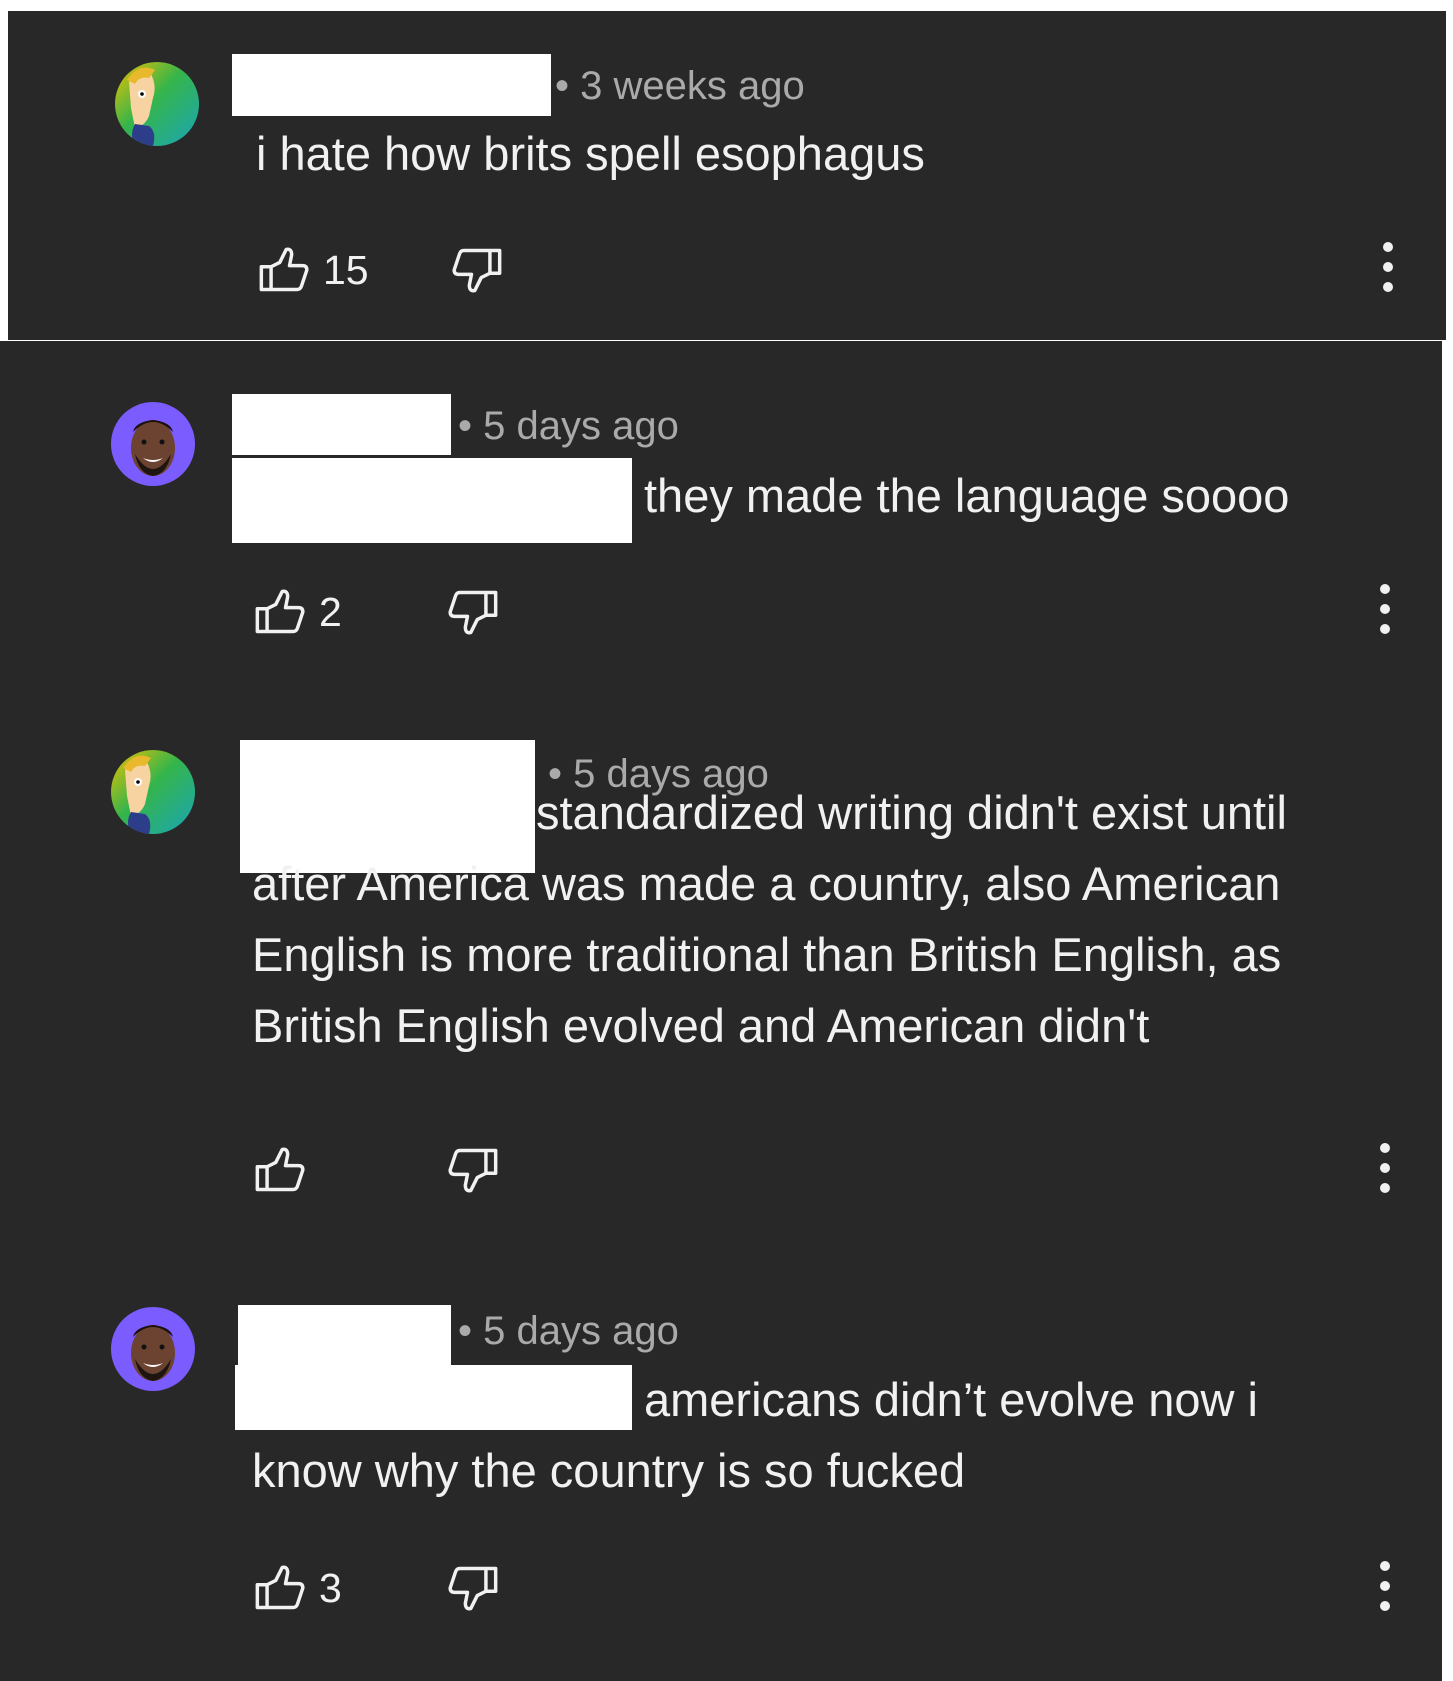  I want to click on like-count: 2, so click(330, 612).